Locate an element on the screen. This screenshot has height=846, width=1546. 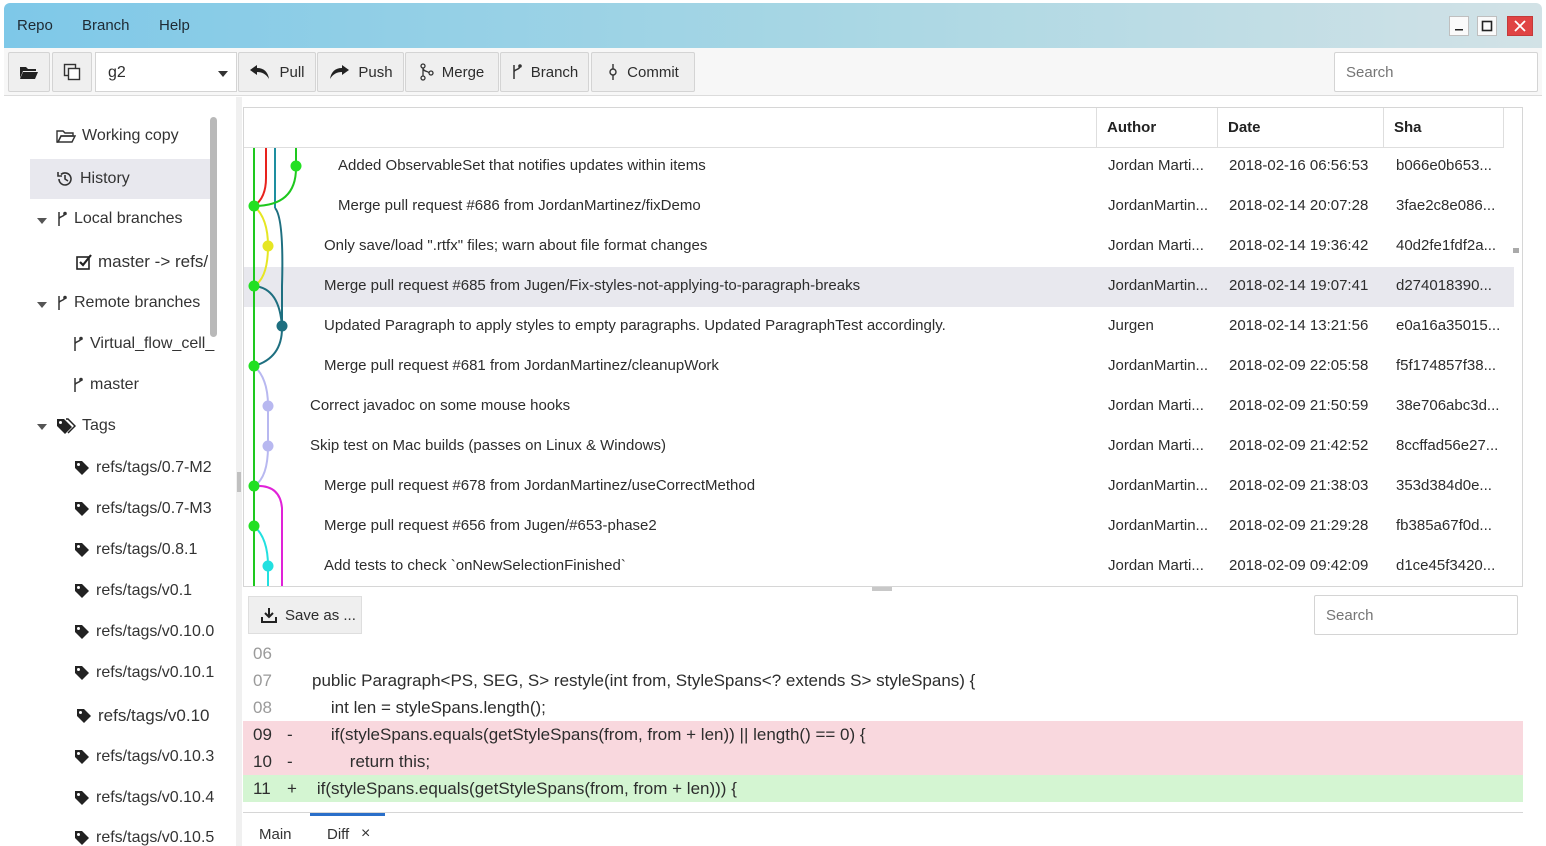
copy-window-button is located at coordinates (72, 72).